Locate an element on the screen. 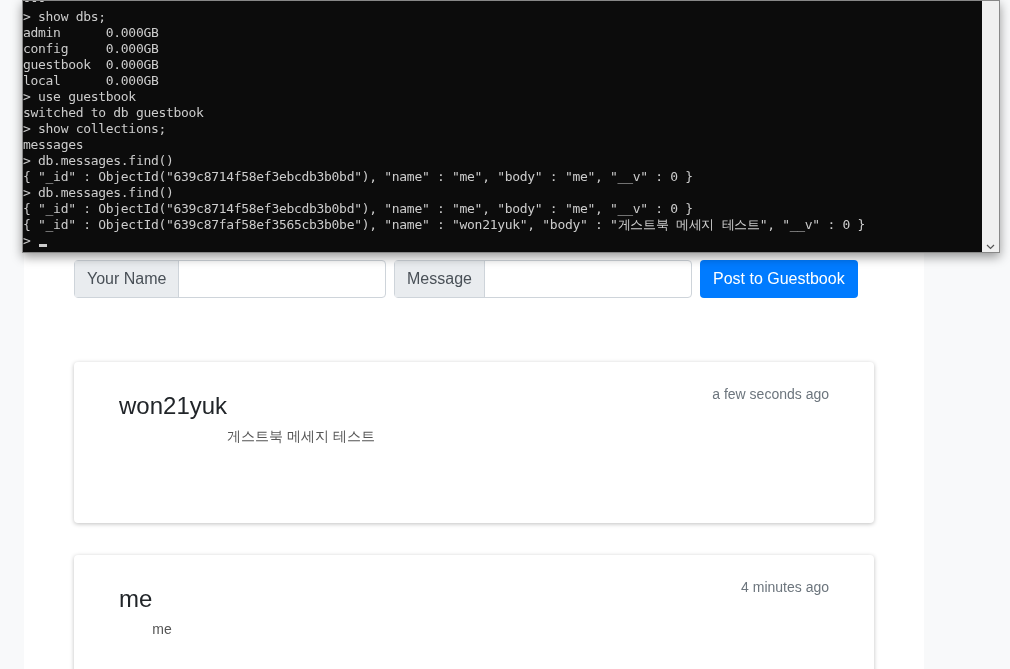  terminal-line: local 0.000GB is located at coordinates (91, 81).